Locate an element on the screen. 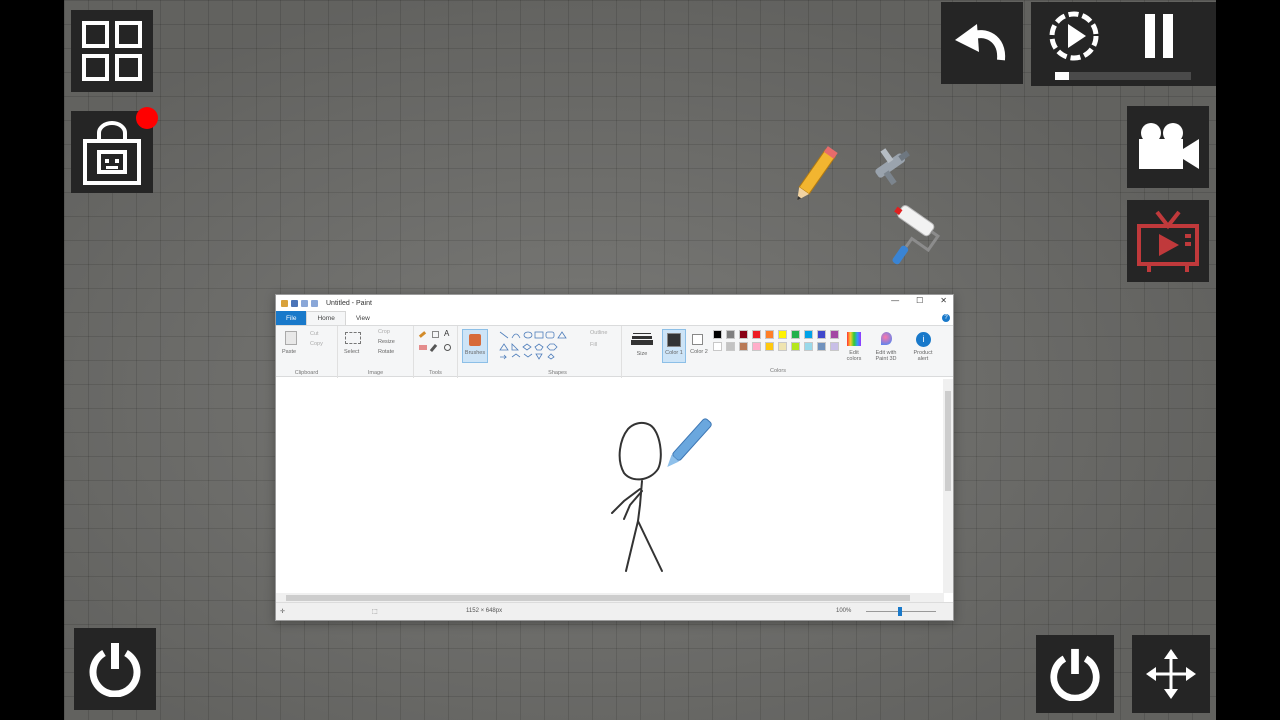 The width and height of the screenshot is (1280, 720). menu-button is located at coordinates (112, 51).